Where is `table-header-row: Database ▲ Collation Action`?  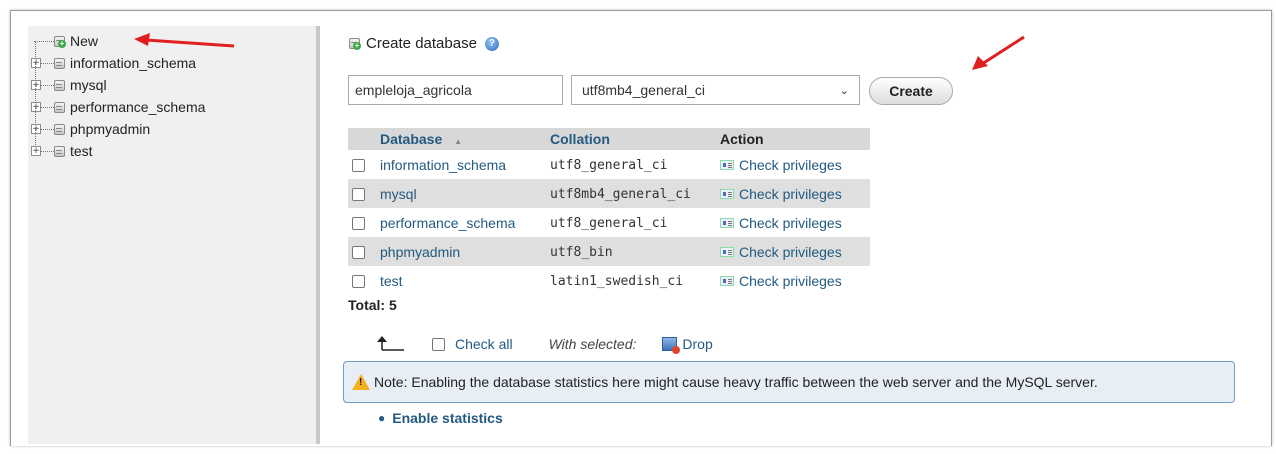
table-header-row: Database ▲ Collation Action is located at coordinates (609, 139).